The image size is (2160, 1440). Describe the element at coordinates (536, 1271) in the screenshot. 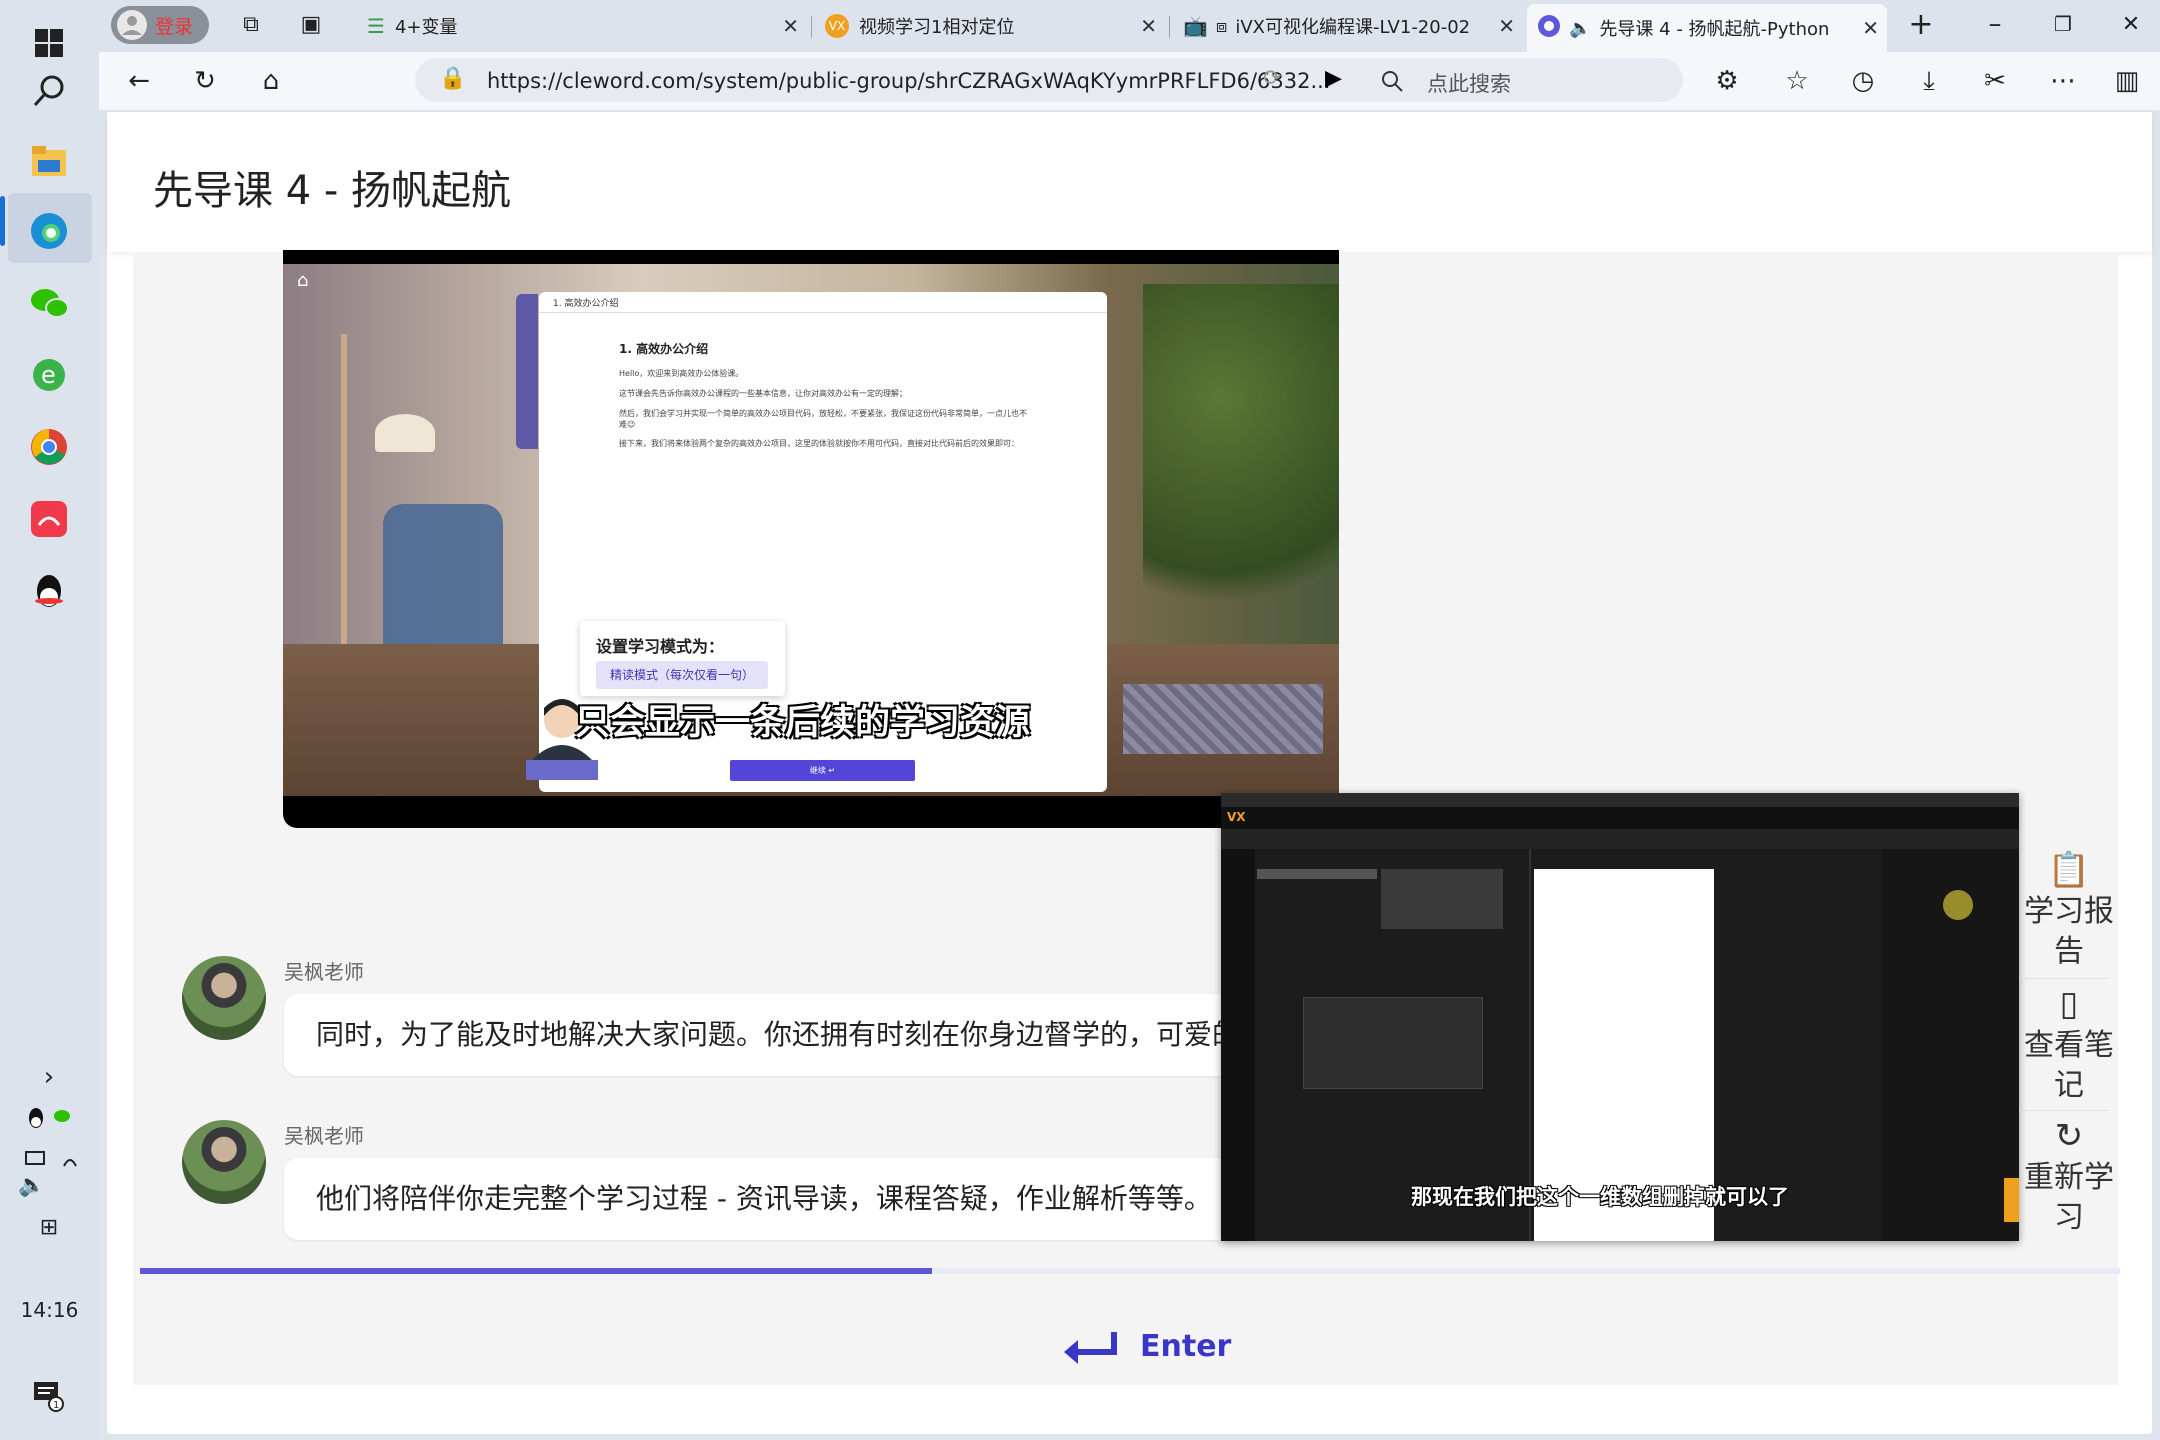

I see `progress-fill` at that location.